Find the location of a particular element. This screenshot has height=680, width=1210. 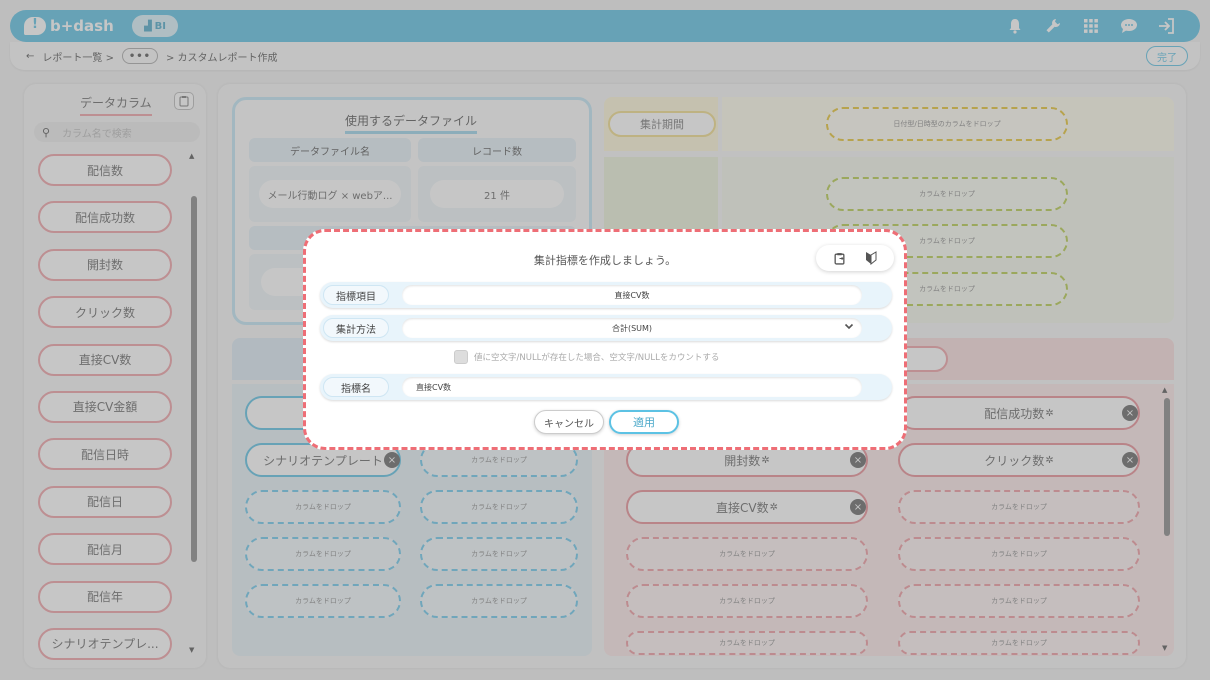

modal-title: 集計指標を作成しましょう。 is located at coordinates (605, 260).